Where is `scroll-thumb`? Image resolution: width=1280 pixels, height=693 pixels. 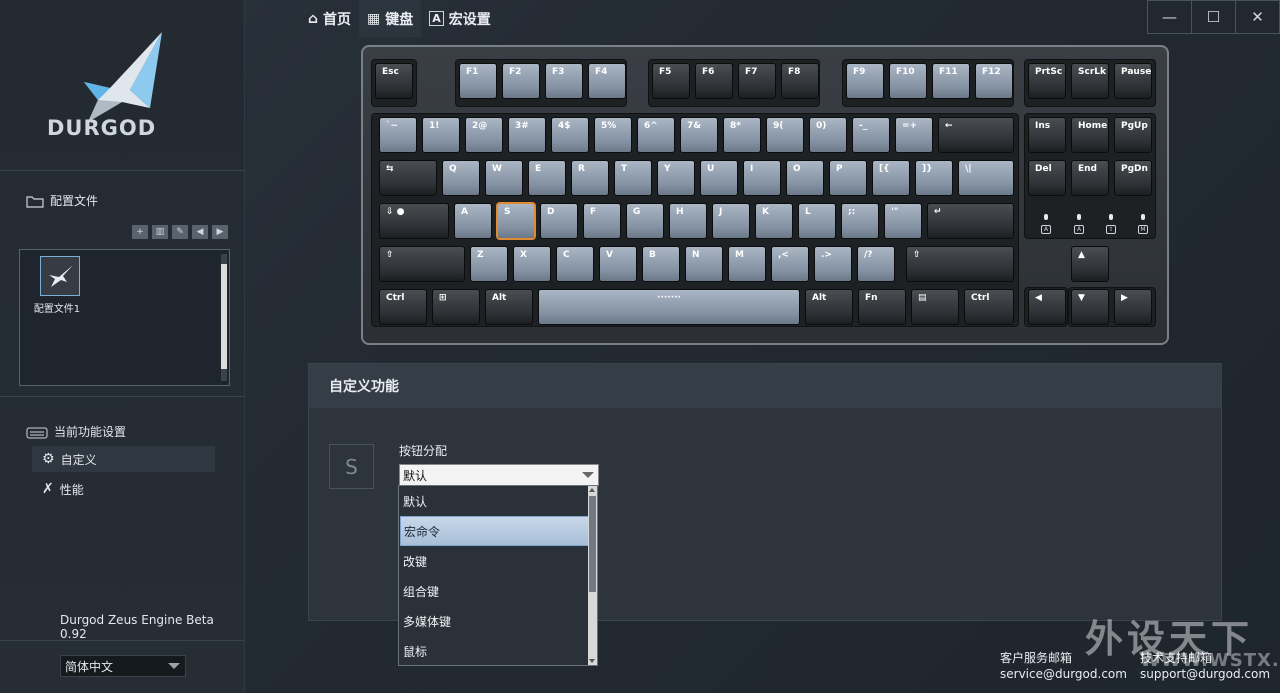
scroll-thumb is located at coordinates (592, 544).